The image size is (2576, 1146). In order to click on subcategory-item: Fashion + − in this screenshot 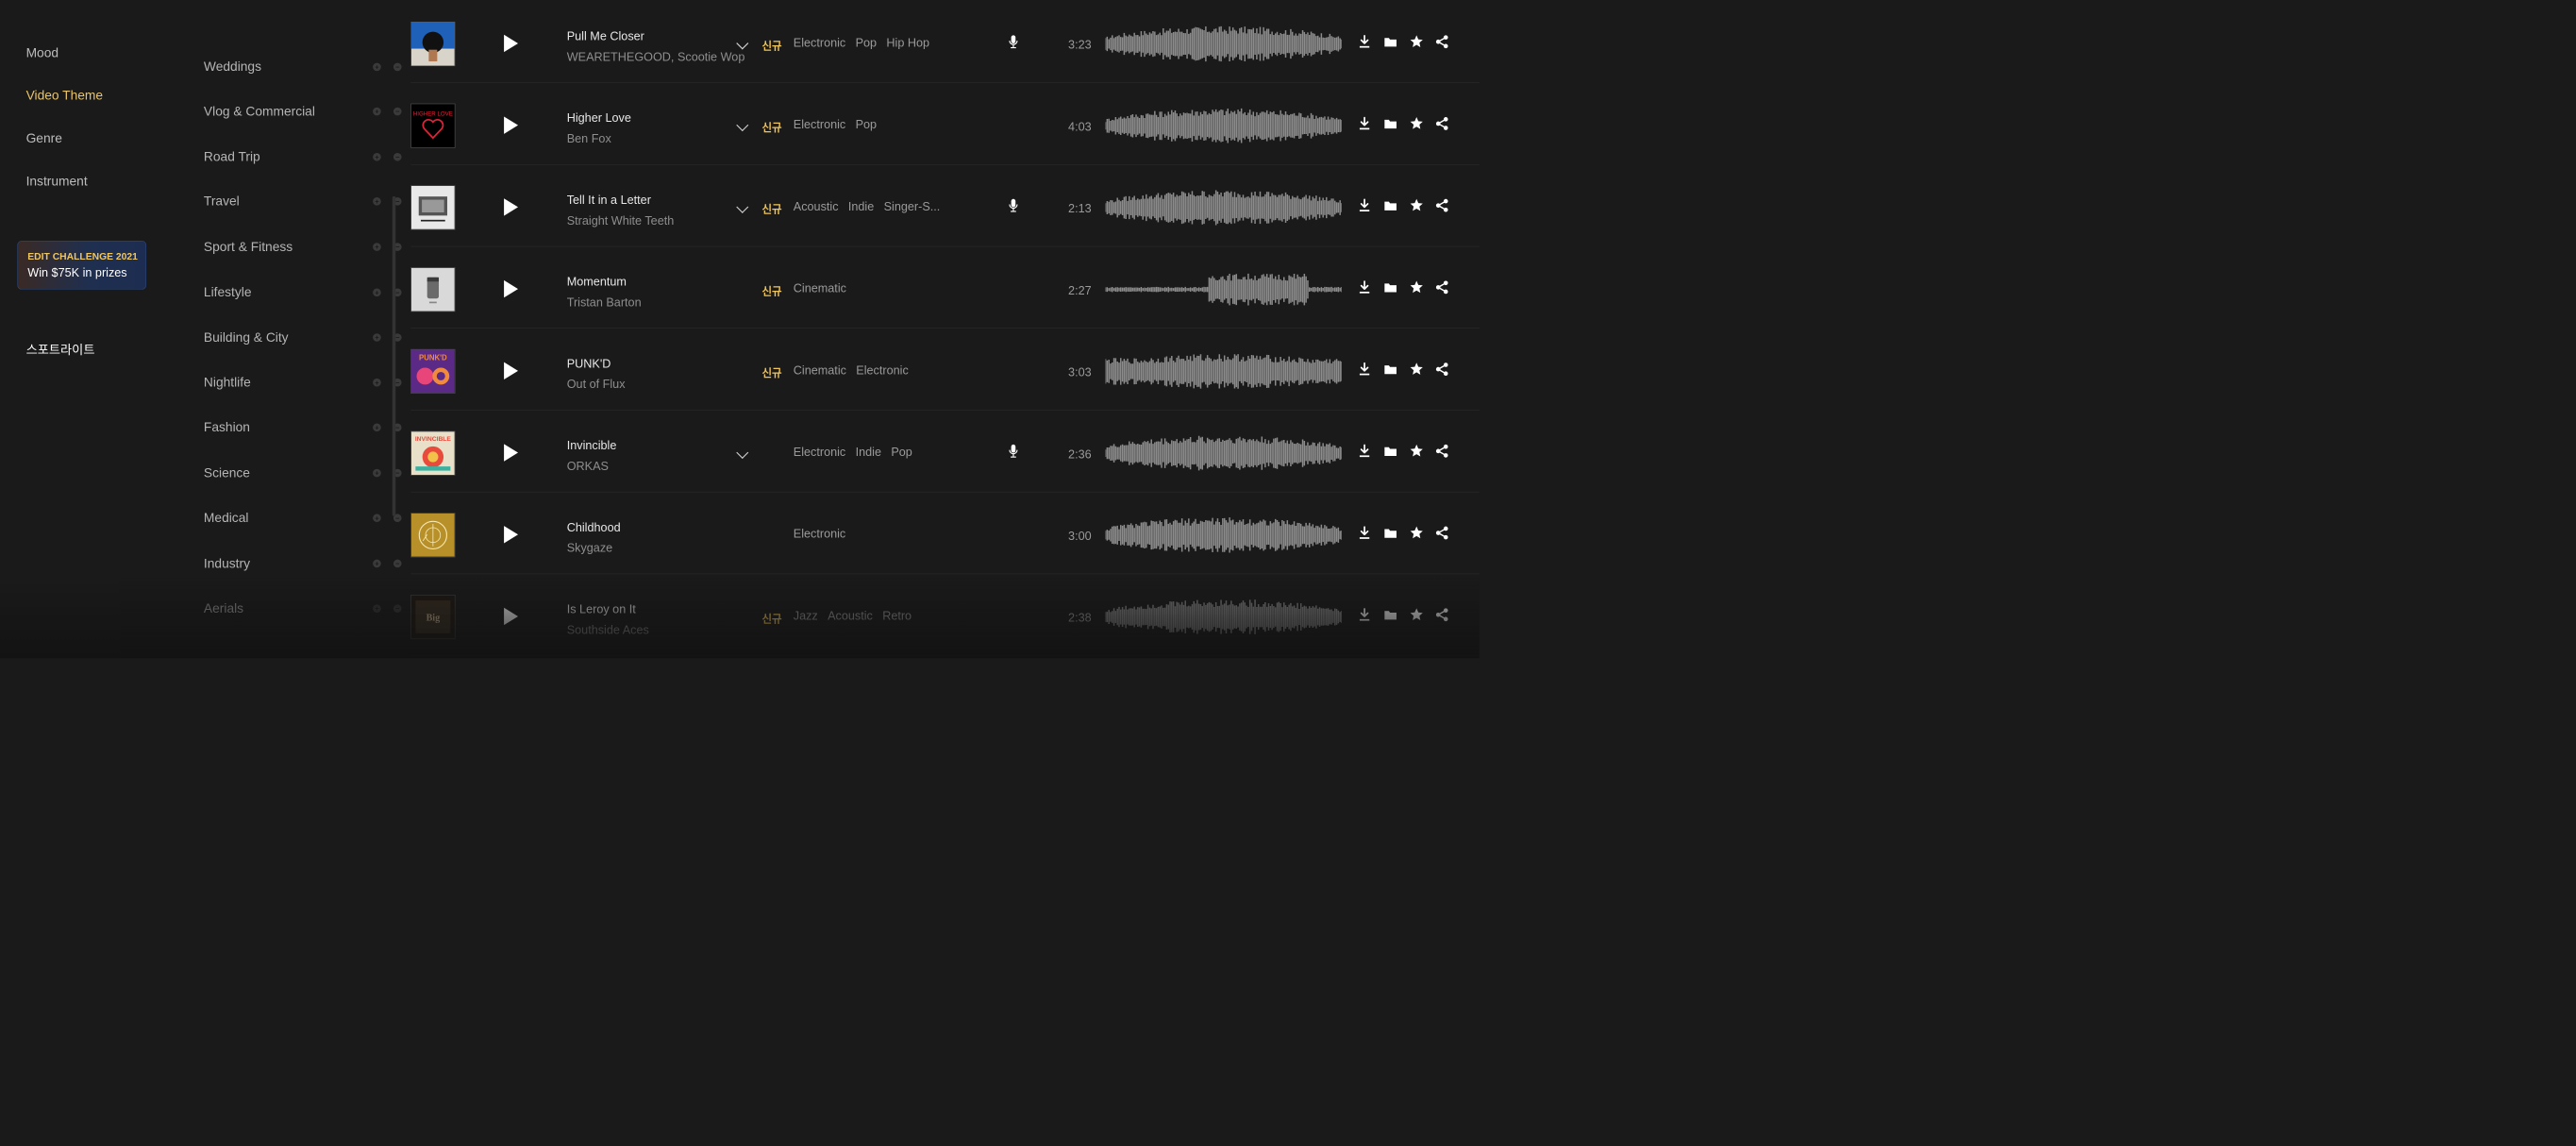, I will do `click(303, 428)`.